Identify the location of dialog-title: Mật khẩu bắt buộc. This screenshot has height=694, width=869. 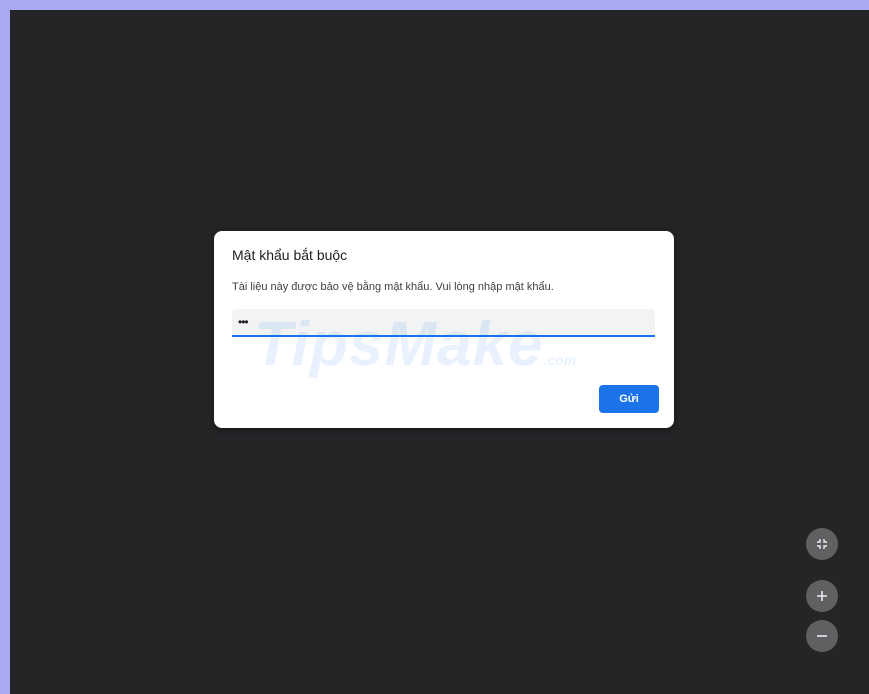
(290, 255).